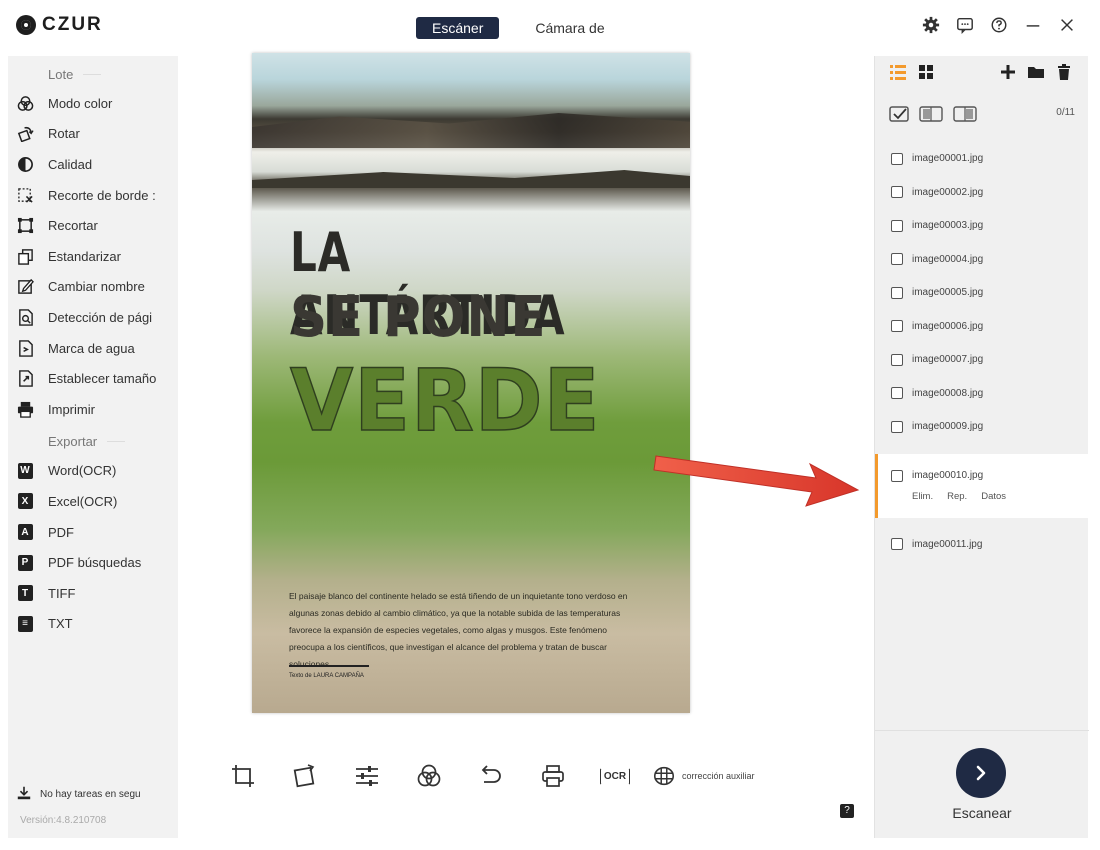 Image resolution: width=1100 pixels, height=850 pixels. I want to click on menu-print: Imprimir, so click(93, 409).